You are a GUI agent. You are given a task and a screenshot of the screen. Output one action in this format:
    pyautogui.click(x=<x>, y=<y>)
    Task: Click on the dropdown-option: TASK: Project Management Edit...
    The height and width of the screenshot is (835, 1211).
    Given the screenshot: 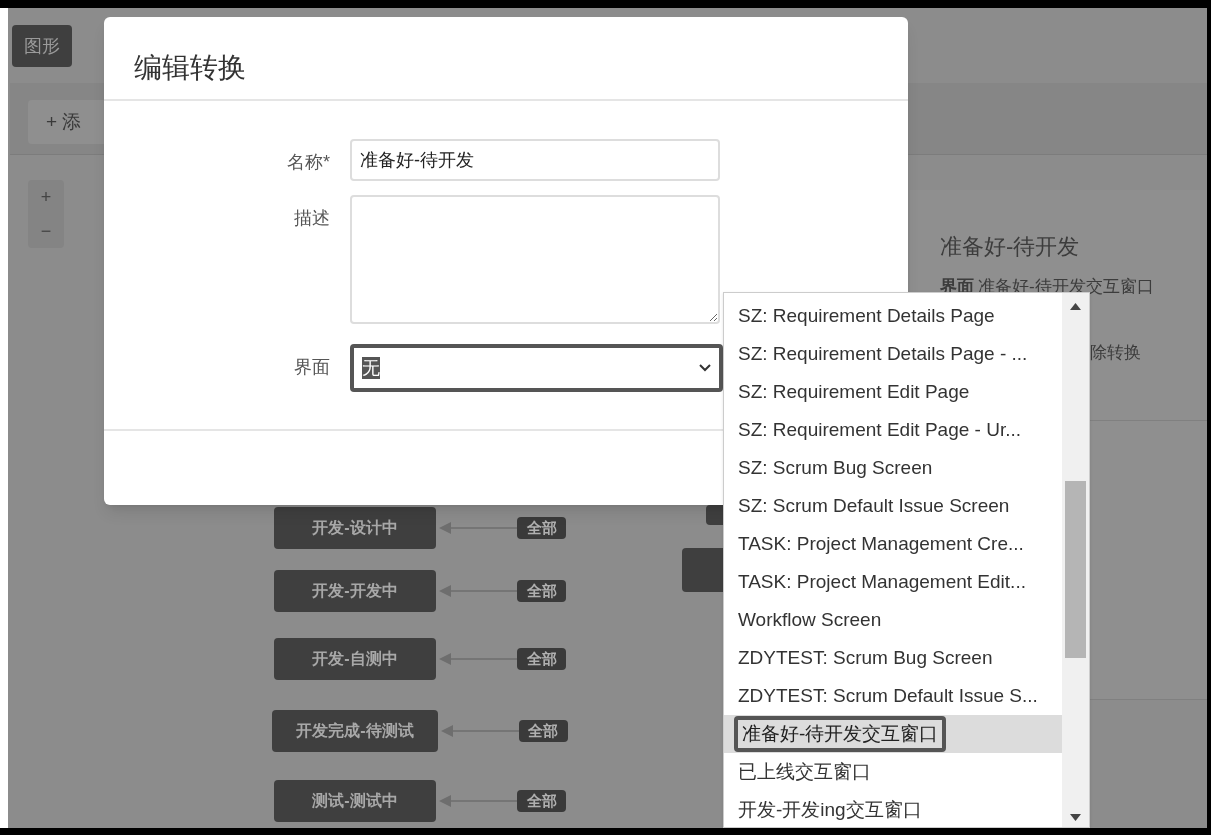 What is the action you would take?
    pyautogui.click(x=882, y=582)
    